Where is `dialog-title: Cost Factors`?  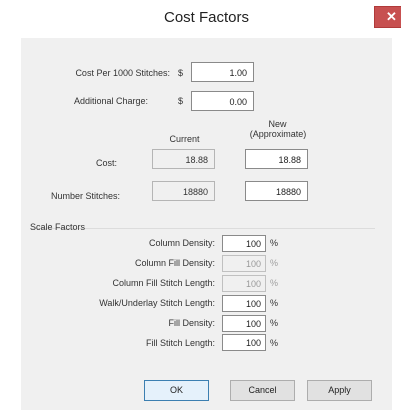
dialog-title: Cost Factors is located at coordinates (206, 17).